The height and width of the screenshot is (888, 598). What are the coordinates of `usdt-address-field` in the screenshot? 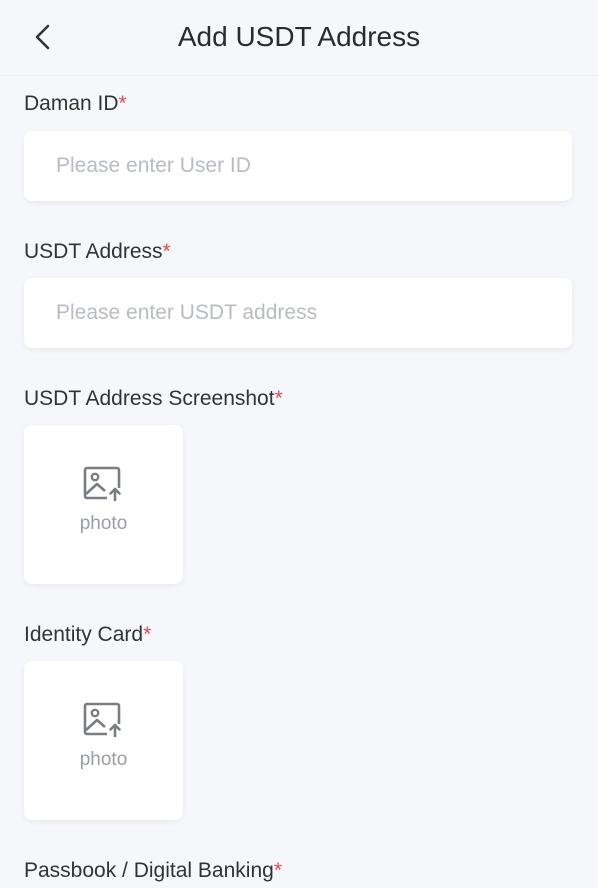 It's located at (298, 313).